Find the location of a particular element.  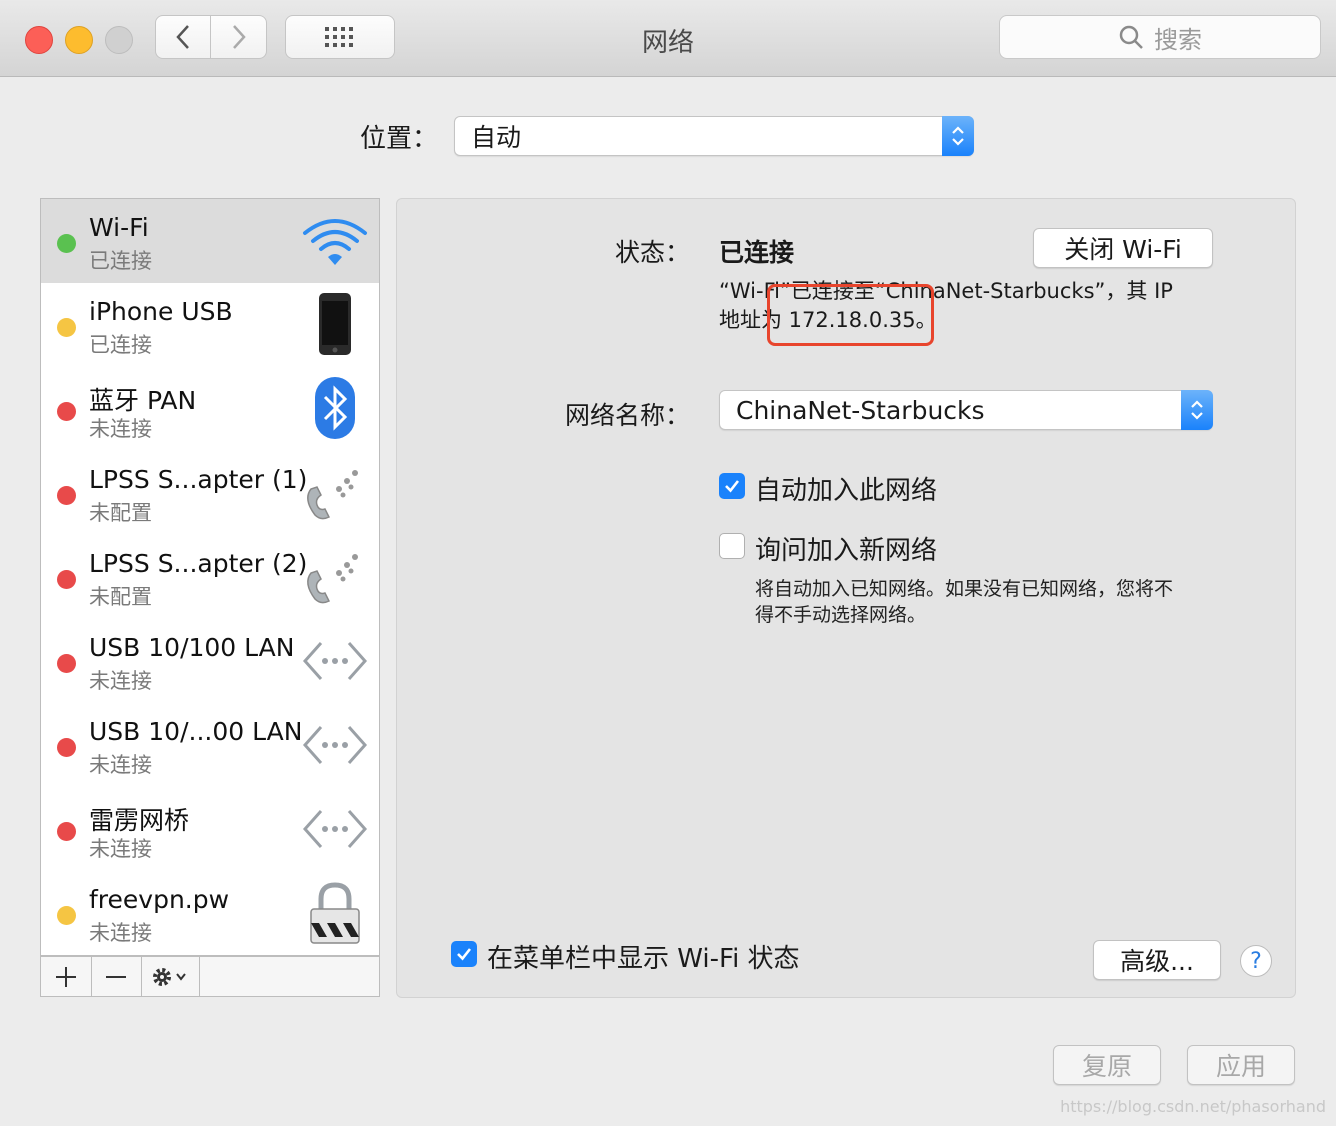

service-name: LPSS S...apter (2) is located at coordinates (198, 563).